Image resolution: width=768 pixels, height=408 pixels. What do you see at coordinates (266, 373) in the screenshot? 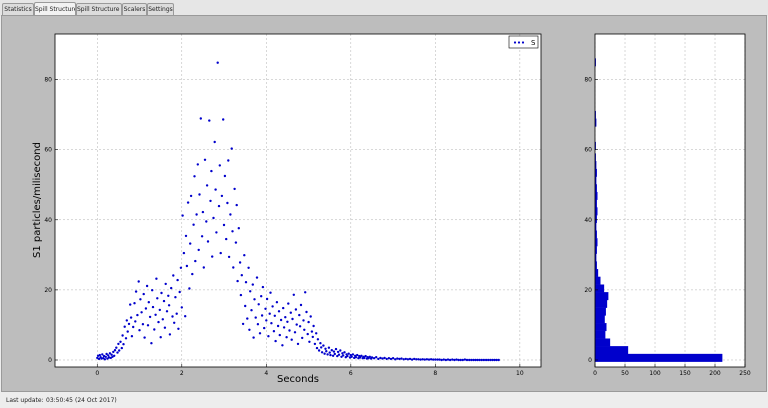
I see `scatter-x-tick-label: 4` at bounding box center [266, 373].